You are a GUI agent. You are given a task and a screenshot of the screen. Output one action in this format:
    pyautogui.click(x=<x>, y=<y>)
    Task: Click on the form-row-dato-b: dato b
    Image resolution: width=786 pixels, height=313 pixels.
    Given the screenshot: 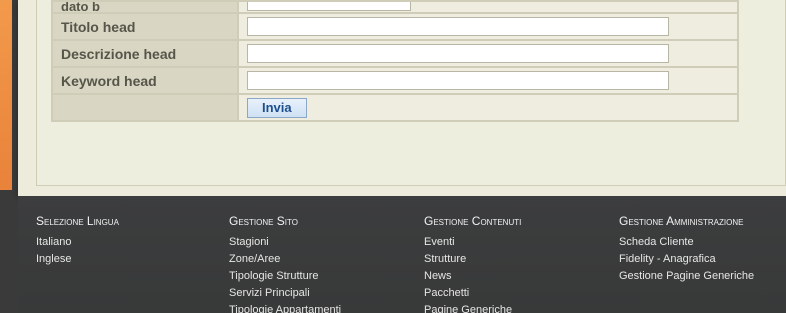 What is the action you would take?
    pyautogui.click(x=395, y=7)
    